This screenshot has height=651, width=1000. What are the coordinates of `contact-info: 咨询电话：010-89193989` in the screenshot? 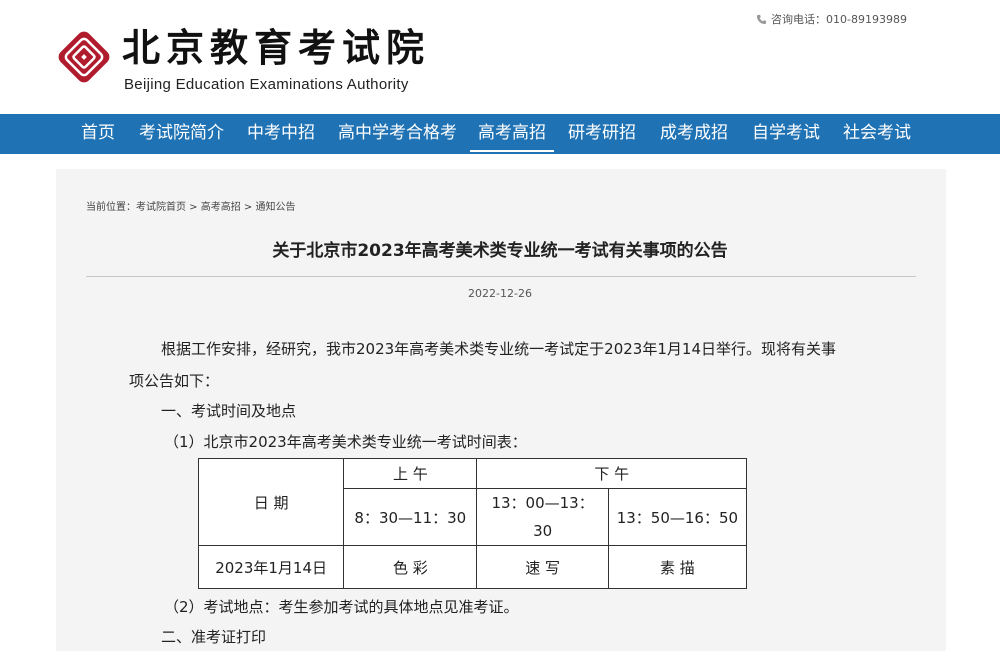 It's located at (831, 19).